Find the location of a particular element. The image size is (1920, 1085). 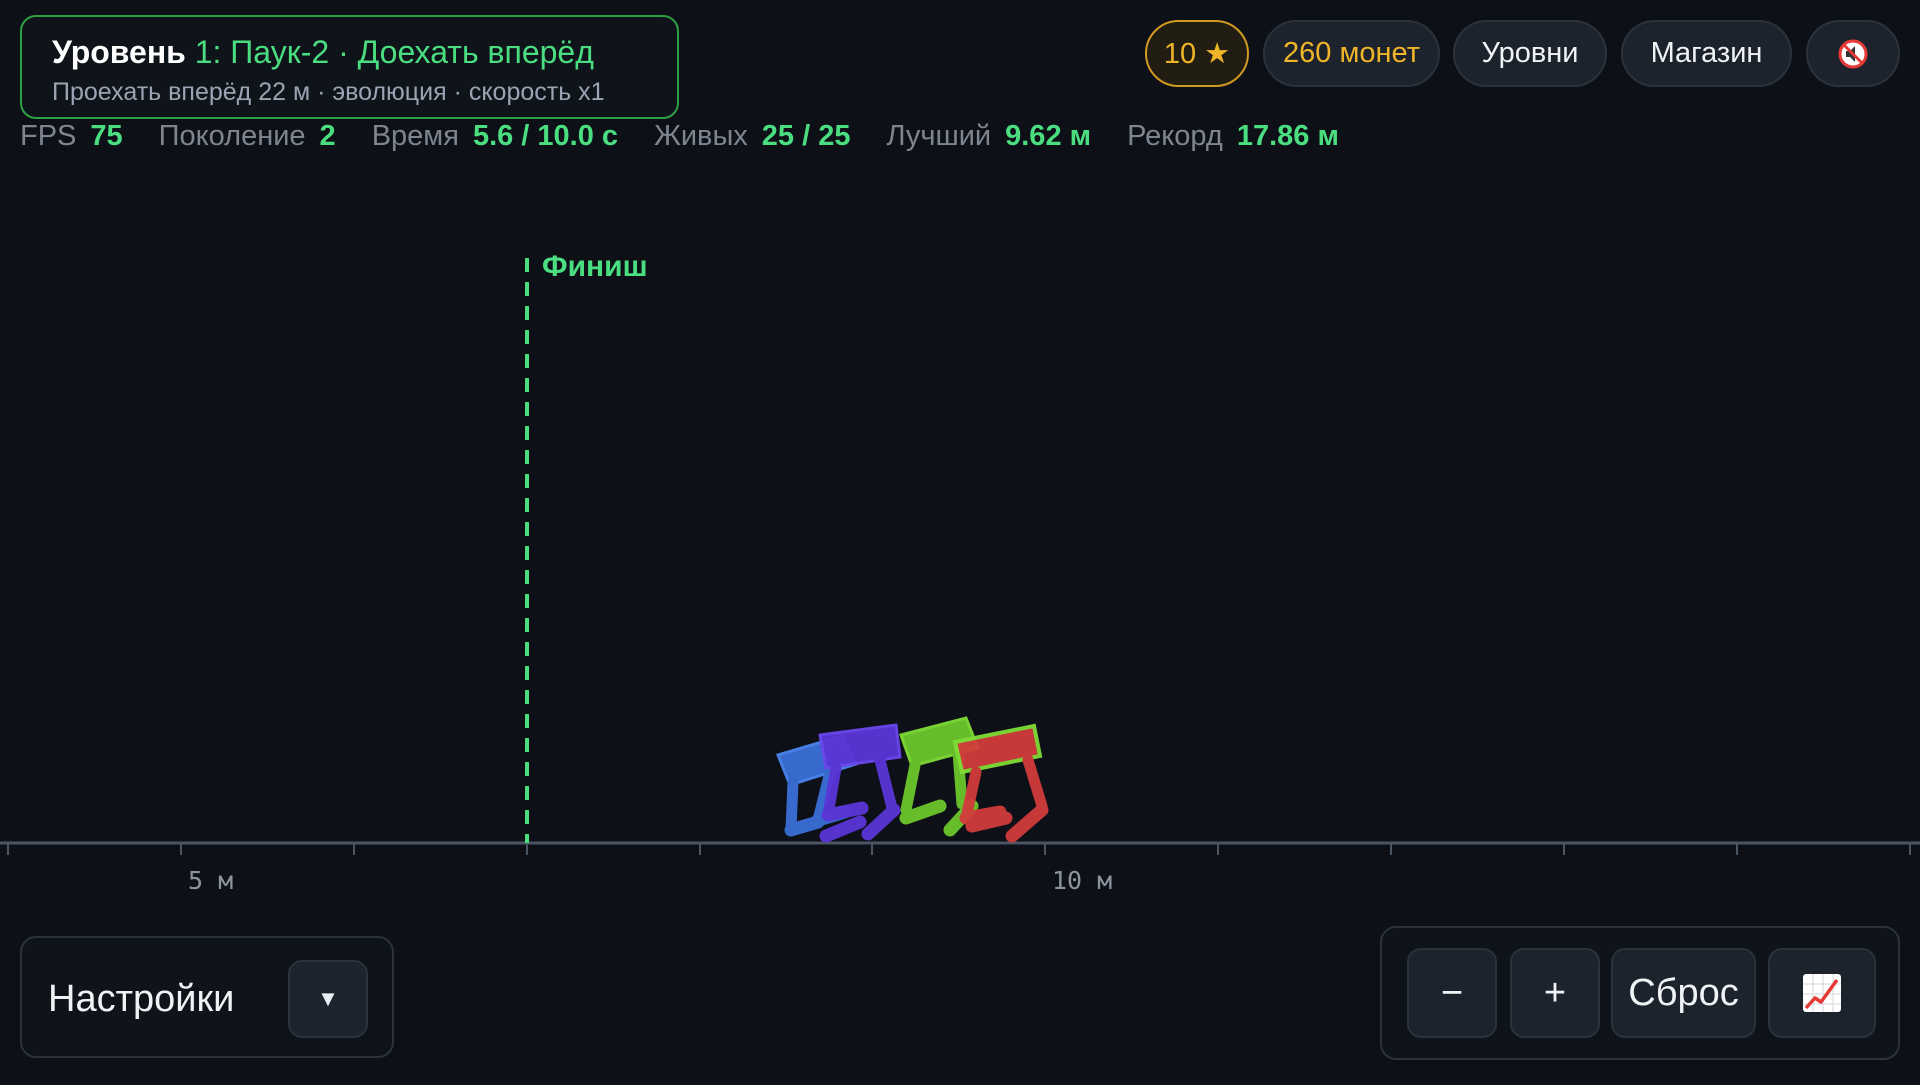

stat-alive: Живых 25 / 25 is located at coordinates (752, 136).